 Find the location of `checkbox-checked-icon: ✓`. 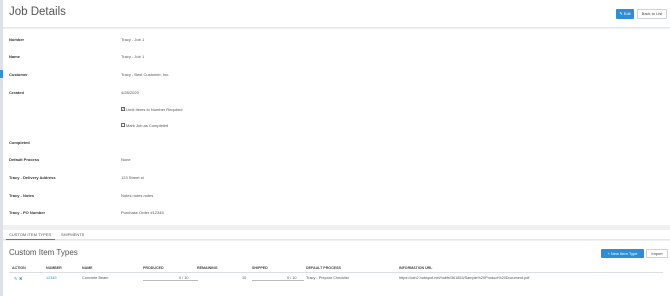

checkbox-checked-icon: ✓ is located at coordinates (123, 109).